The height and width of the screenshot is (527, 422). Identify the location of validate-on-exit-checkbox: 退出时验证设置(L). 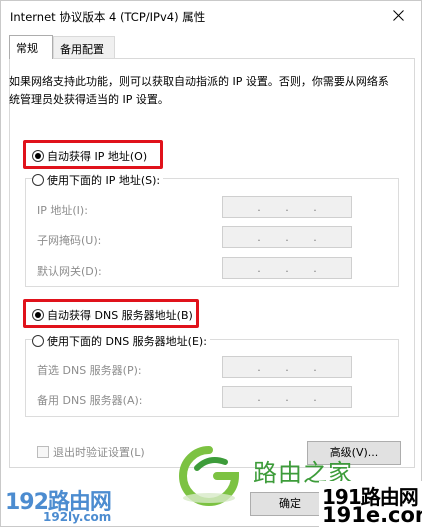
(91, 452).